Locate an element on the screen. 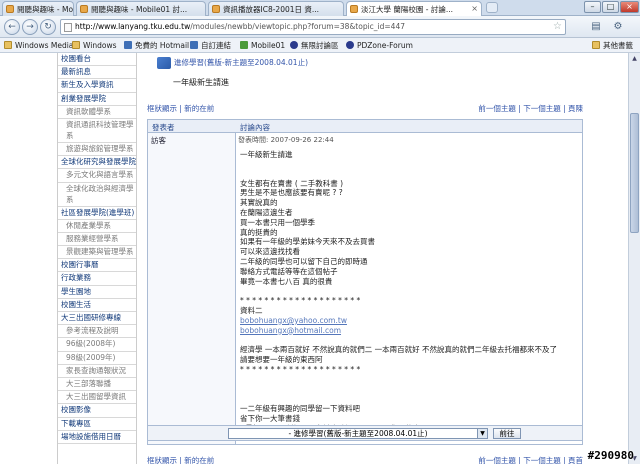  browser-tab-active: 淡江大學 蘭陽校園 - 討論... × is located at coordinates (414, 9).